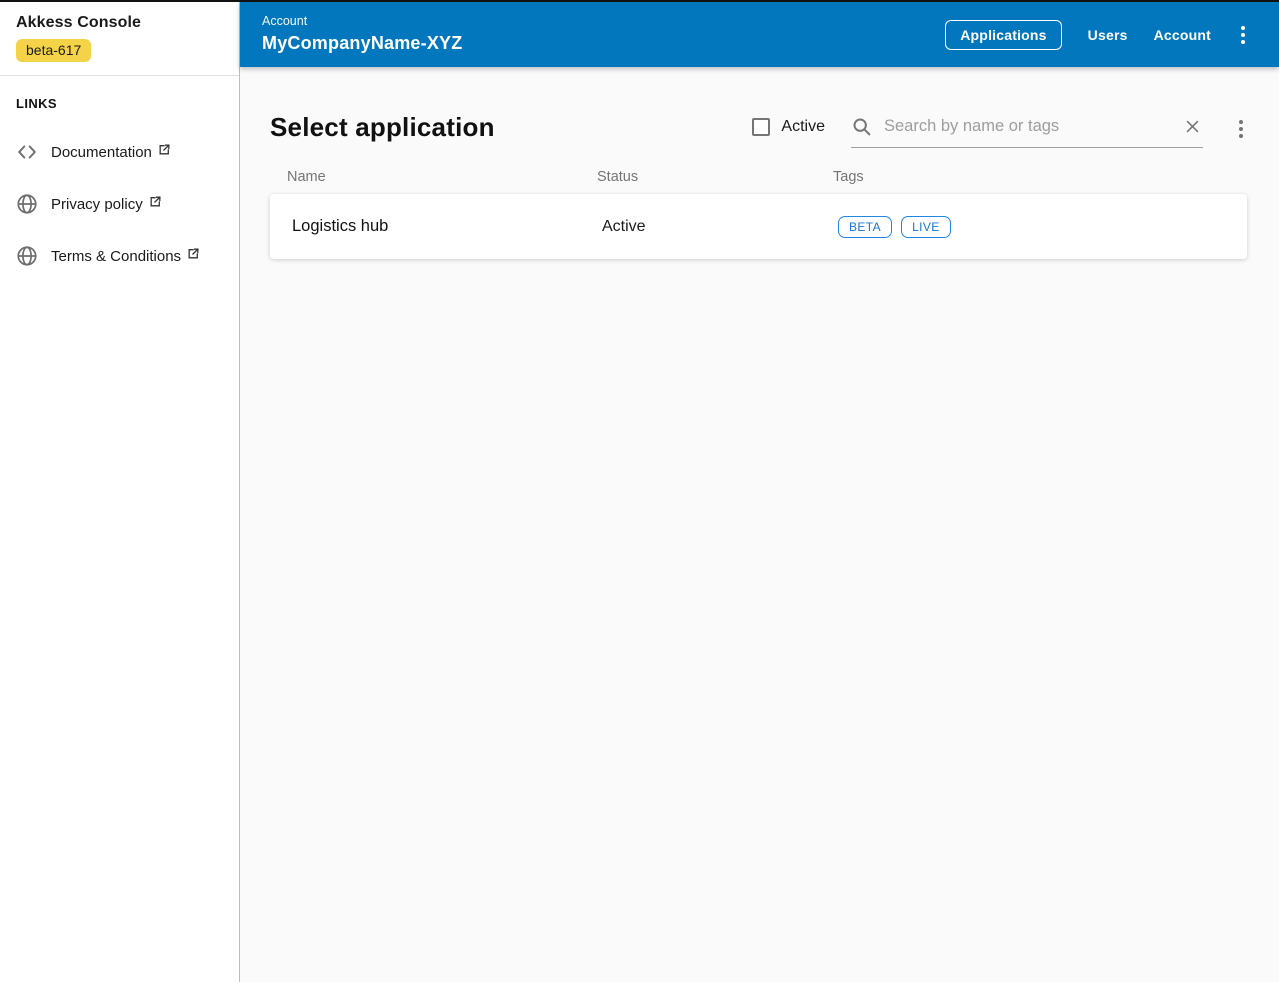 The image size is (1279, 982). What do you see at coordinates (340, 226) in the screenshot?
I see `application-name-cell: Logistics hub` at bounding box center [340, 226].